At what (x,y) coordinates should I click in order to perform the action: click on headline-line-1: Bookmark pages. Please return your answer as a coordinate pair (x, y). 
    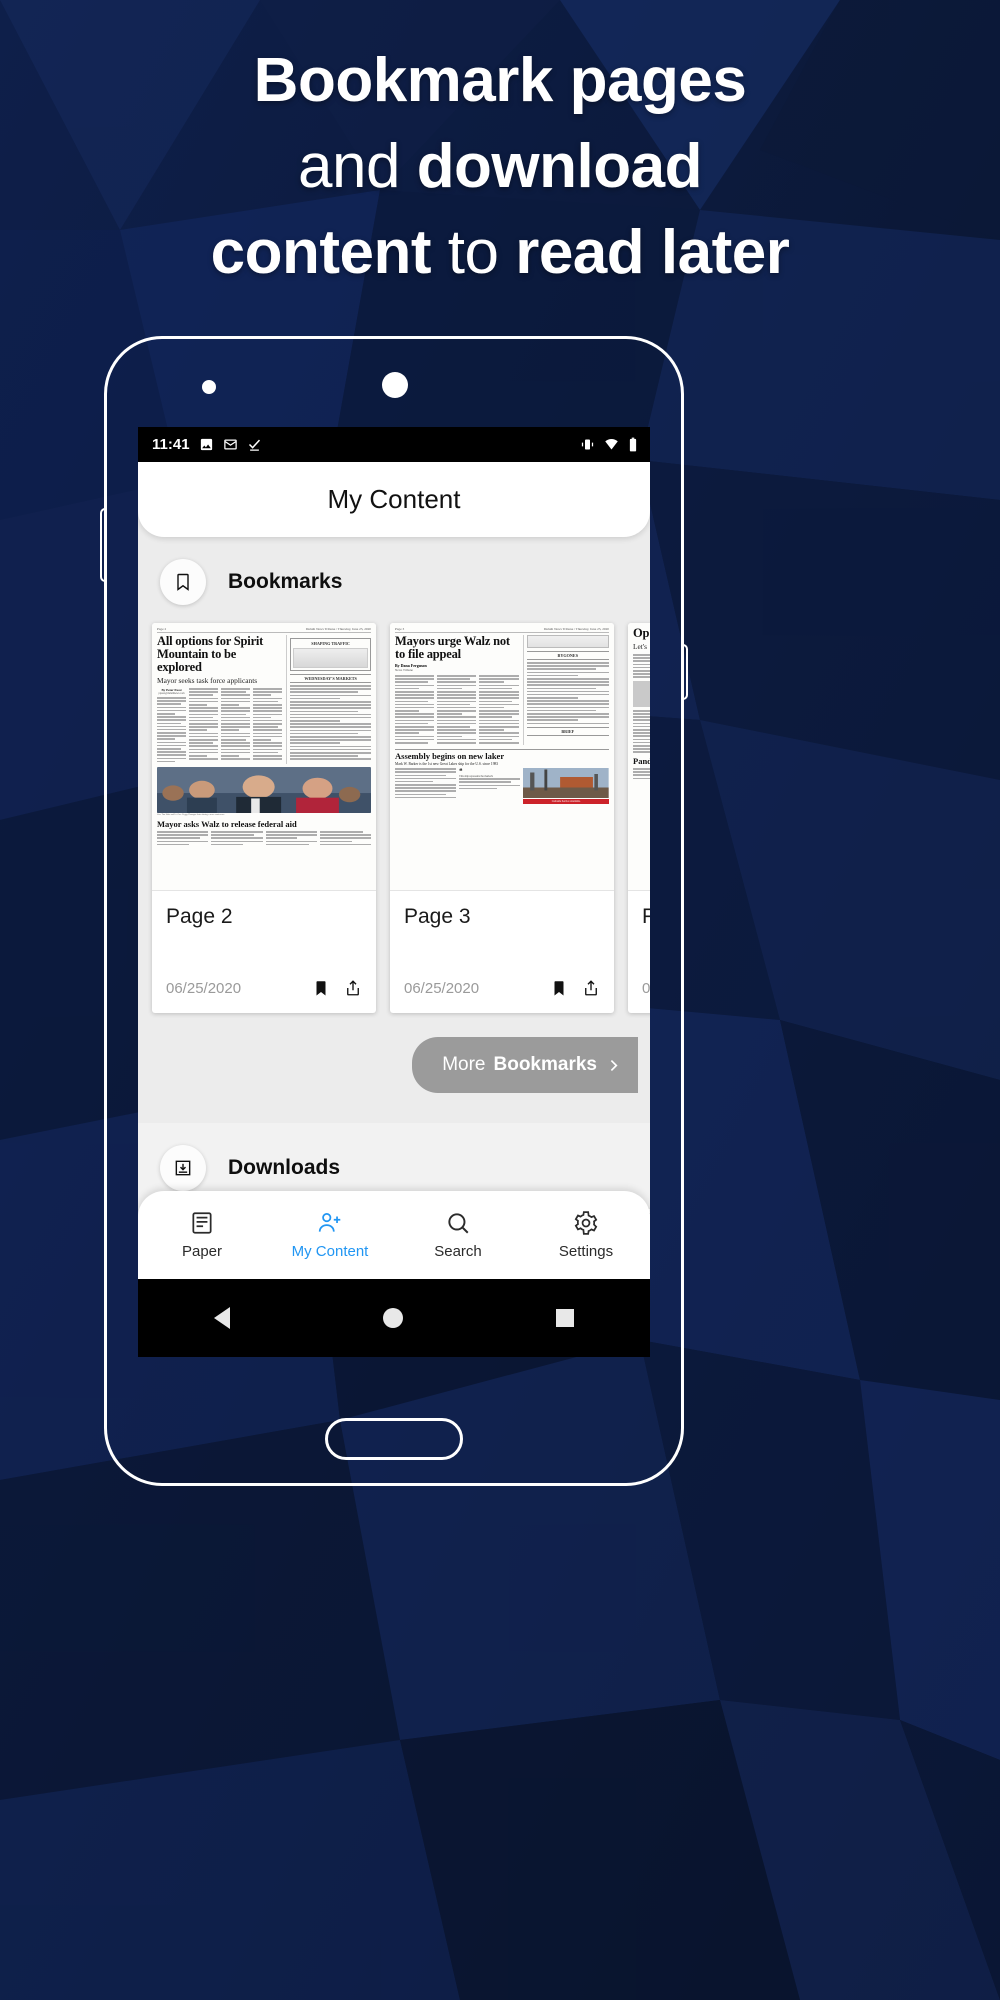
    Looking at the image, I should click on (500, 80).